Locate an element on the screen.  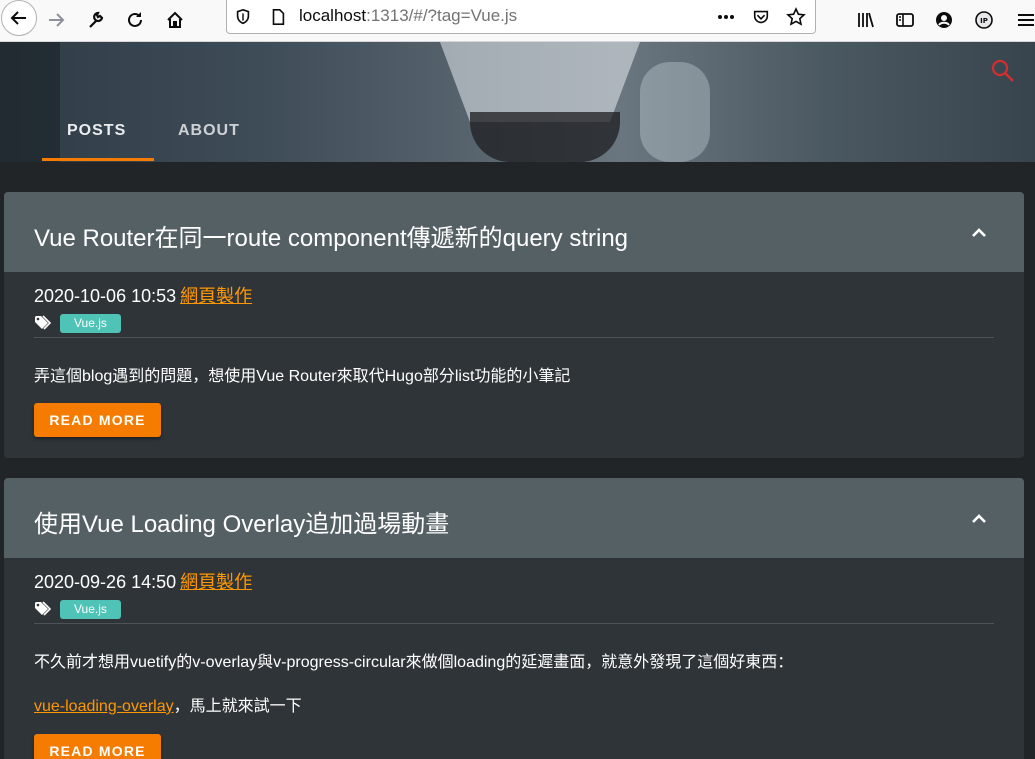
post-meta: 2020-09-26 14:50 網頁製作 is located at coordinates (143, 581).